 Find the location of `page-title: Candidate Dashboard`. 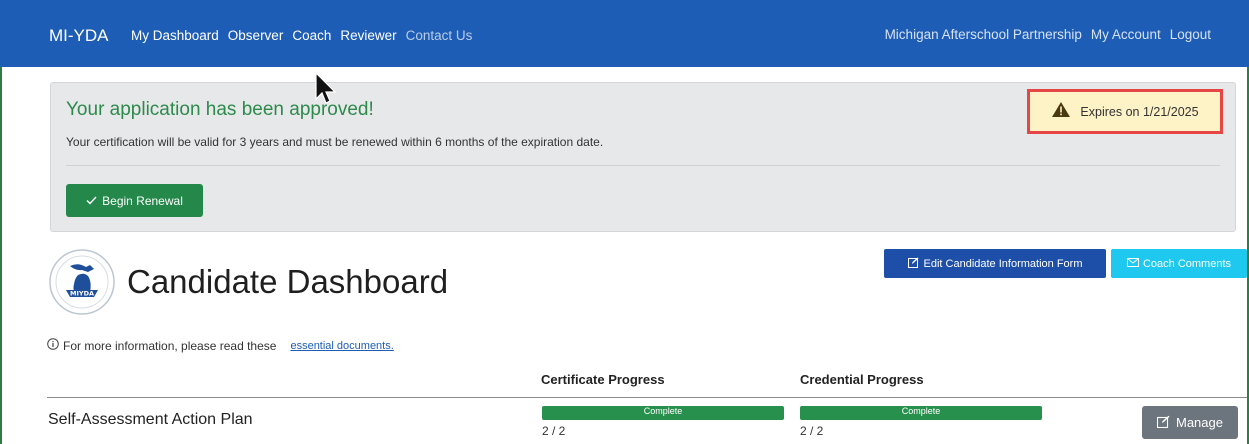

page-title: Candidate Dashboard is located at coordinates (288, 281).